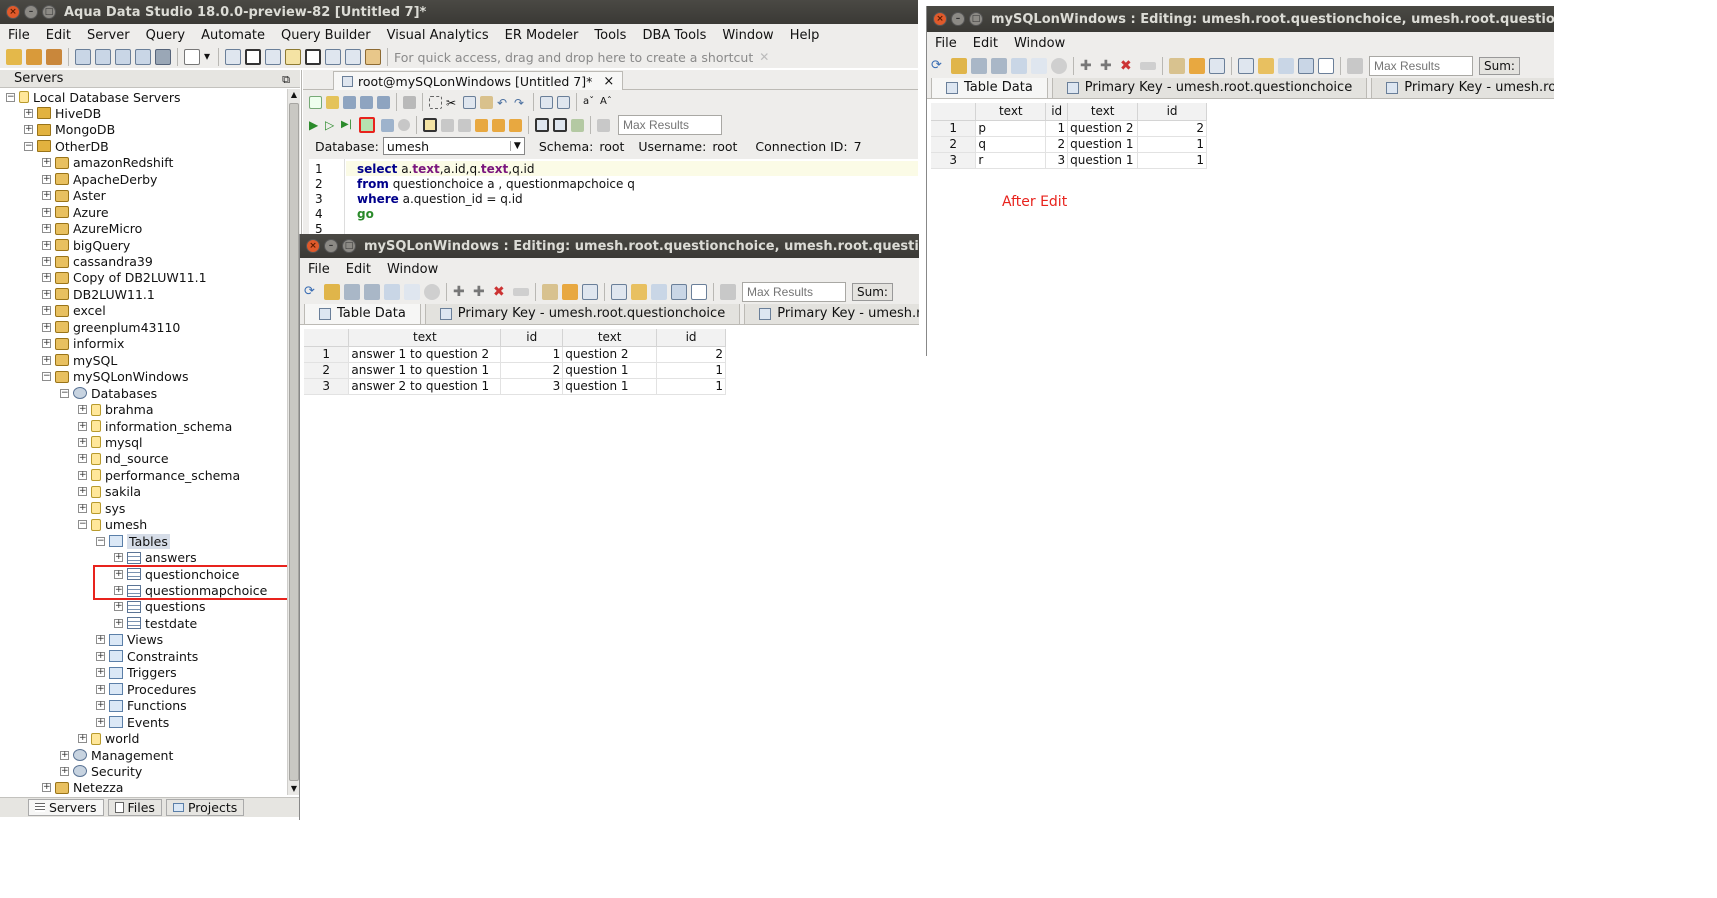 The height and width of the screenshot is (898, 1717). Describe the element at coordinates (1039, 43) in the screenshot. I see `right-menu-window: Window` at that location.